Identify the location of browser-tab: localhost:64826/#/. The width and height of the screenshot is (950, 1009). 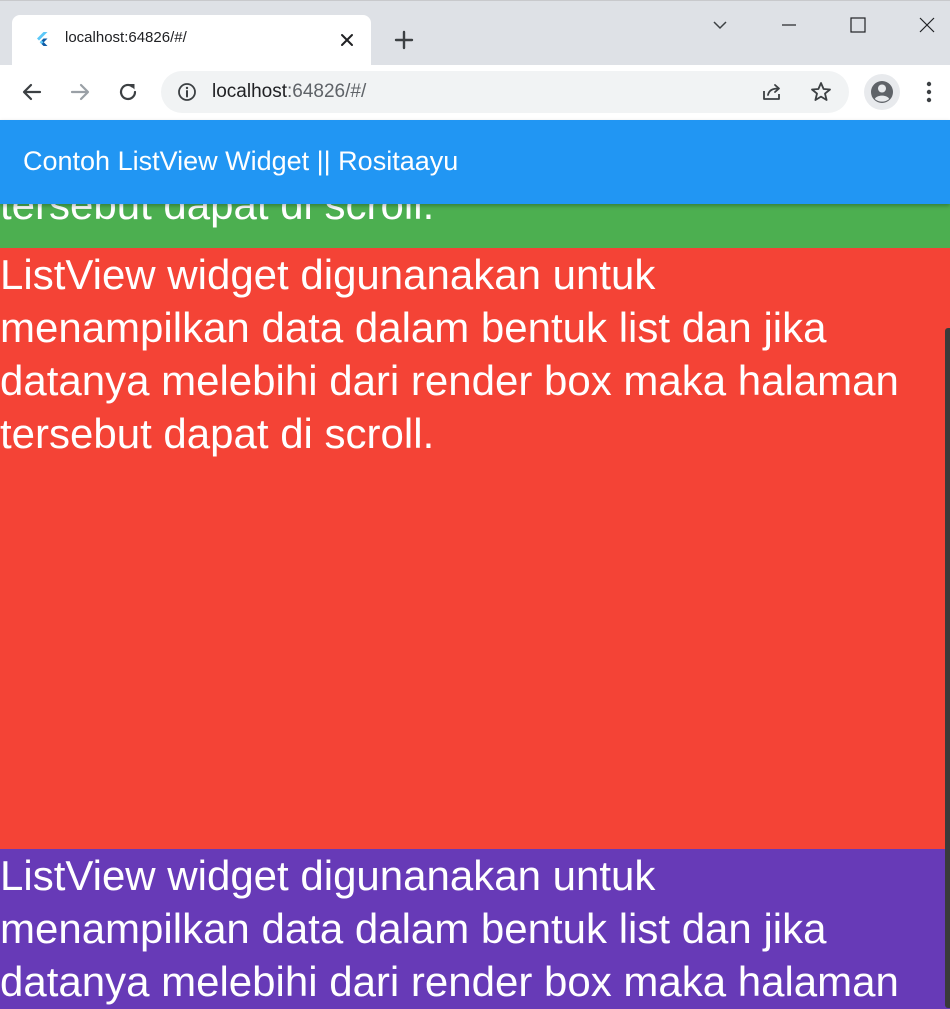
(191, 40).